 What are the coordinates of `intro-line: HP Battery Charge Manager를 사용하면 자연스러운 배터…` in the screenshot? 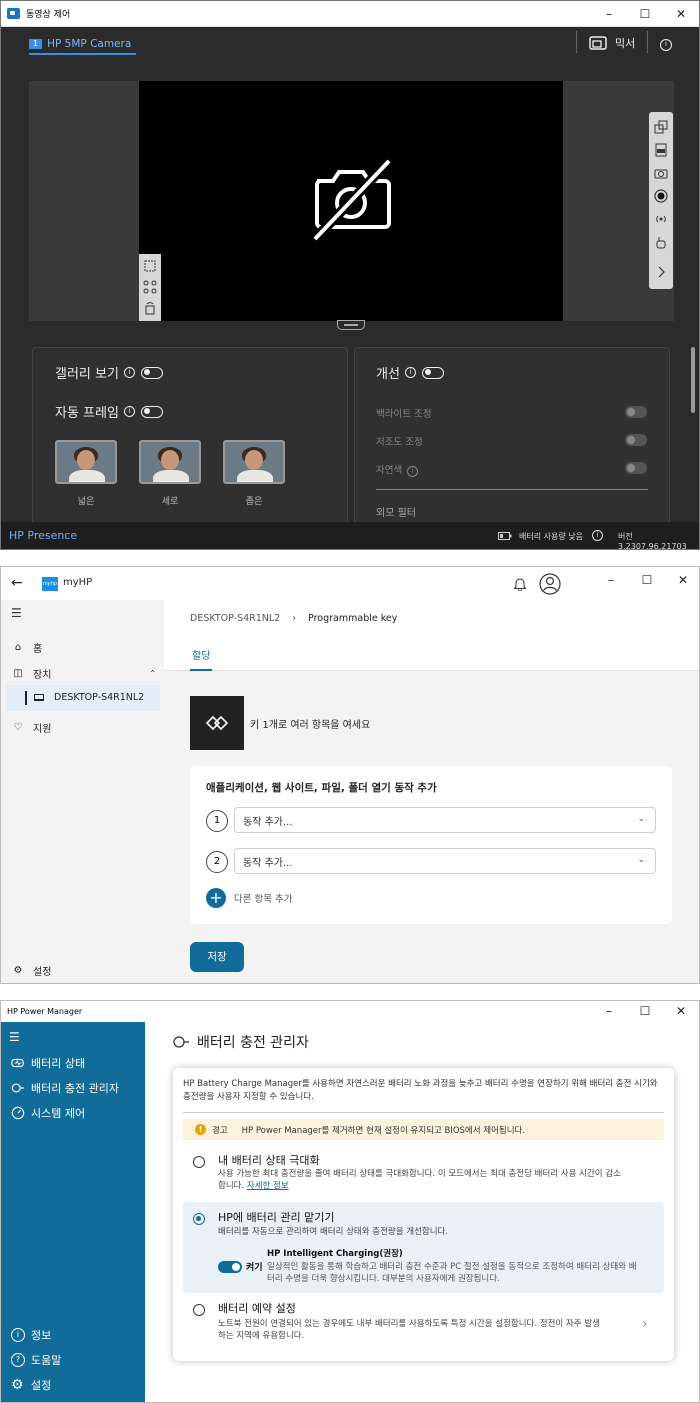 It's located at (420, 1084).